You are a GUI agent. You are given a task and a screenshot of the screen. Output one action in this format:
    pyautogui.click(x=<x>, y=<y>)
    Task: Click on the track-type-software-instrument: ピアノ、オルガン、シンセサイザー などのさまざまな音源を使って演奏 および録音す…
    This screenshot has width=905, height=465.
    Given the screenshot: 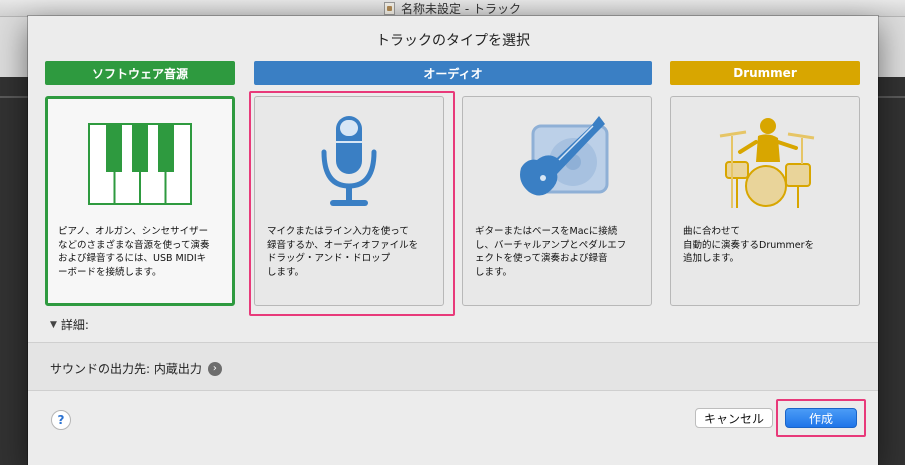 What is the action you would take?
    pyautogui.click(x=140, y=201)
    